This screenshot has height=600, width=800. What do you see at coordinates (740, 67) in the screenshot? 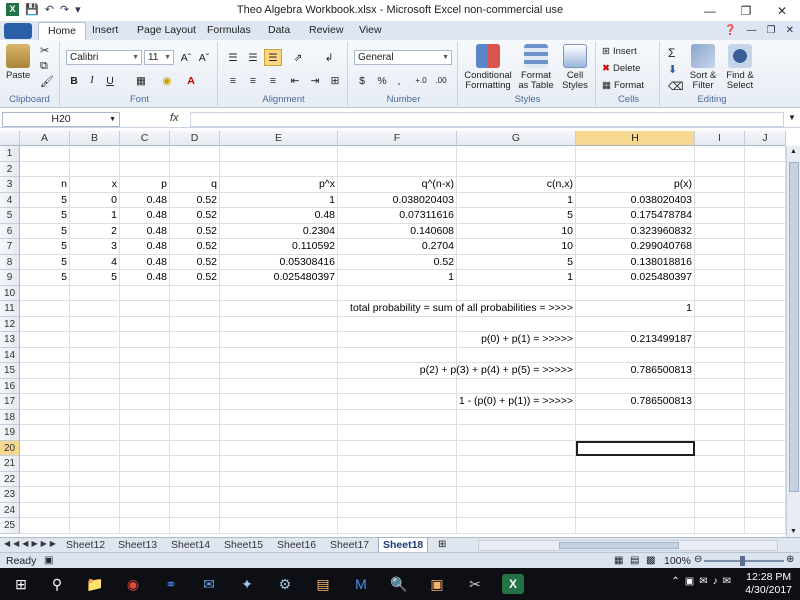
I see `find-select-button: Find & Select` at bounding box center [740, 67].